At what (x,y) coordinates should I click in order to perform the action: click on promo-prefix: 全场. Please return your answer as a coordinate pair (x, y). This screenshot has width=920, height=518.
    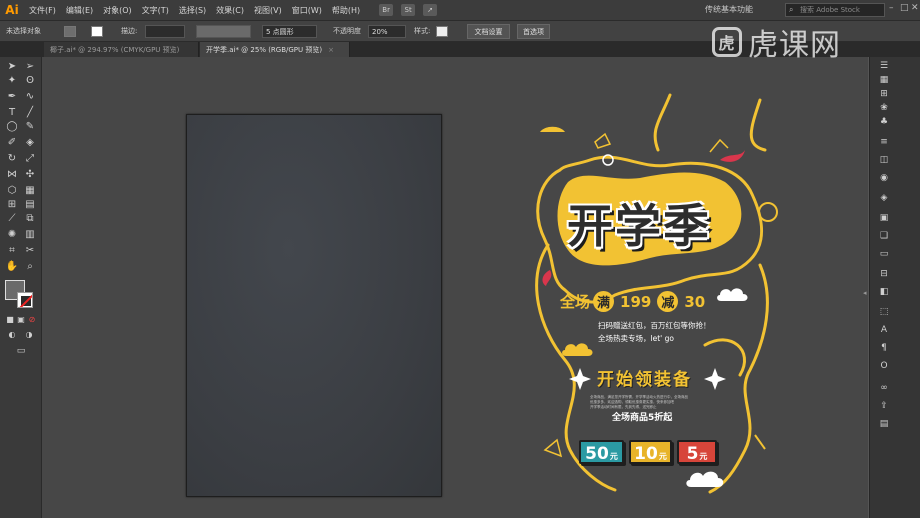
    Looking at the image, I should click on (575, 302).